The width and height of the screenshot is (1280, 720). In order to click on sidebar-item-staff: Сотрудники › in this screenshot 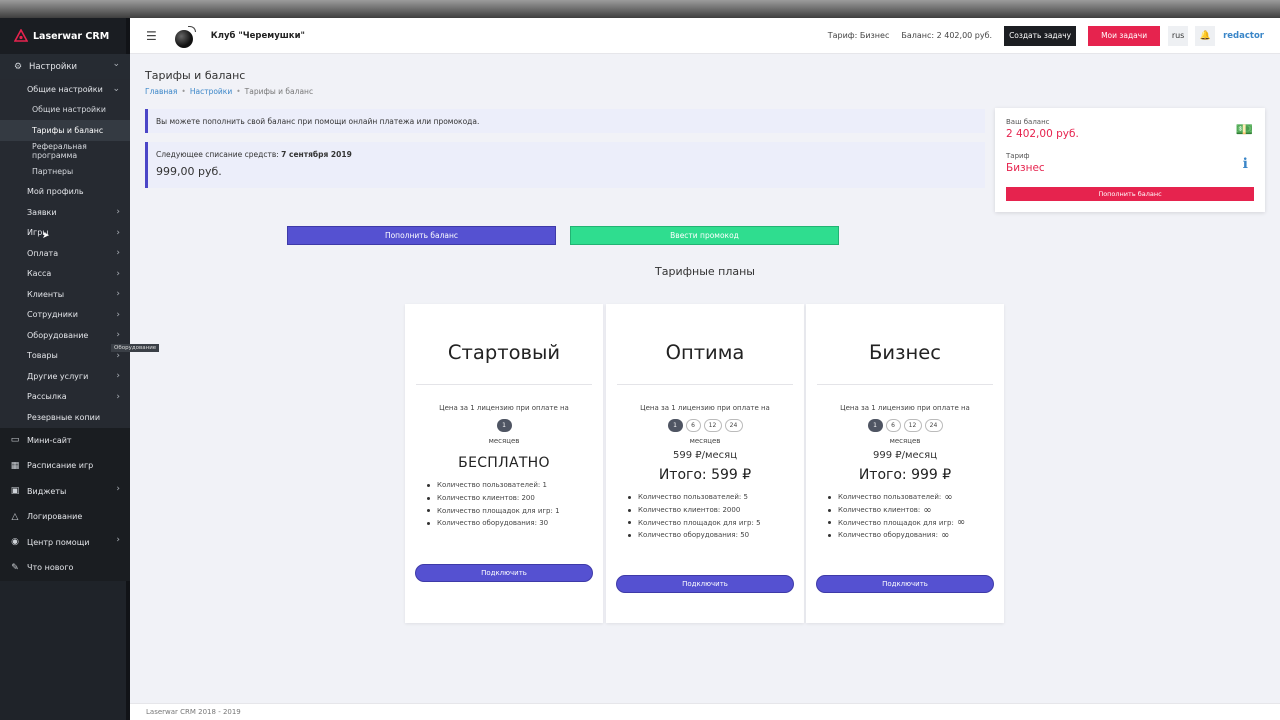, I will do `click(65, 314)`.